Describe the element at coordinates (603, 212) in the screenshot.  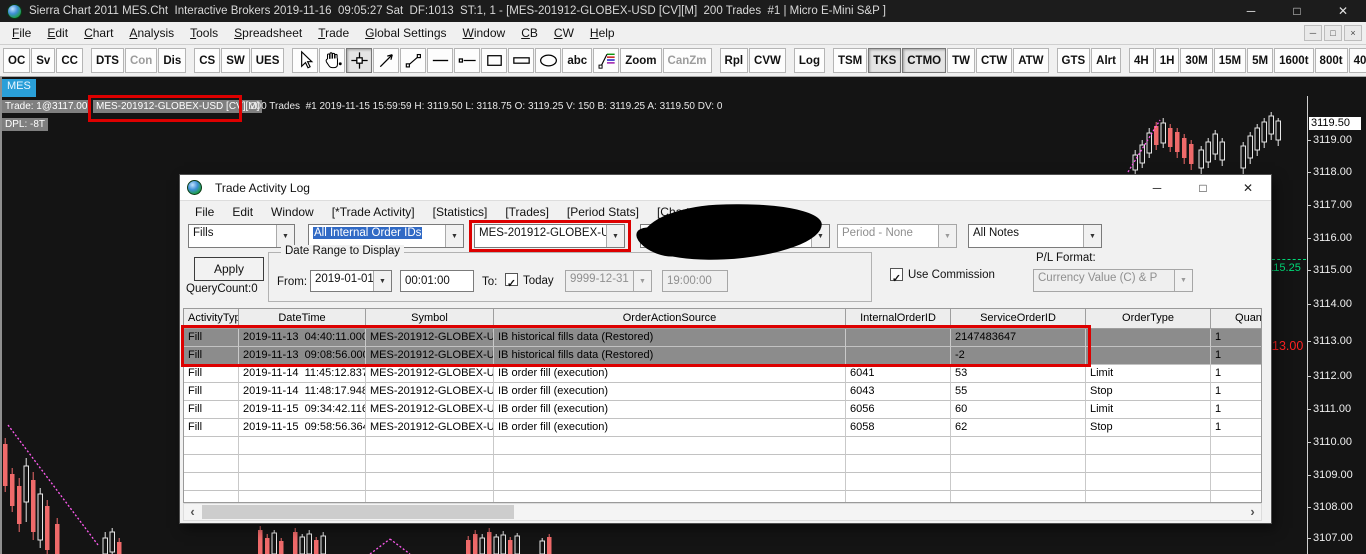
I see `dialog-menu--period-stats-: [Period Stats]` at that location.